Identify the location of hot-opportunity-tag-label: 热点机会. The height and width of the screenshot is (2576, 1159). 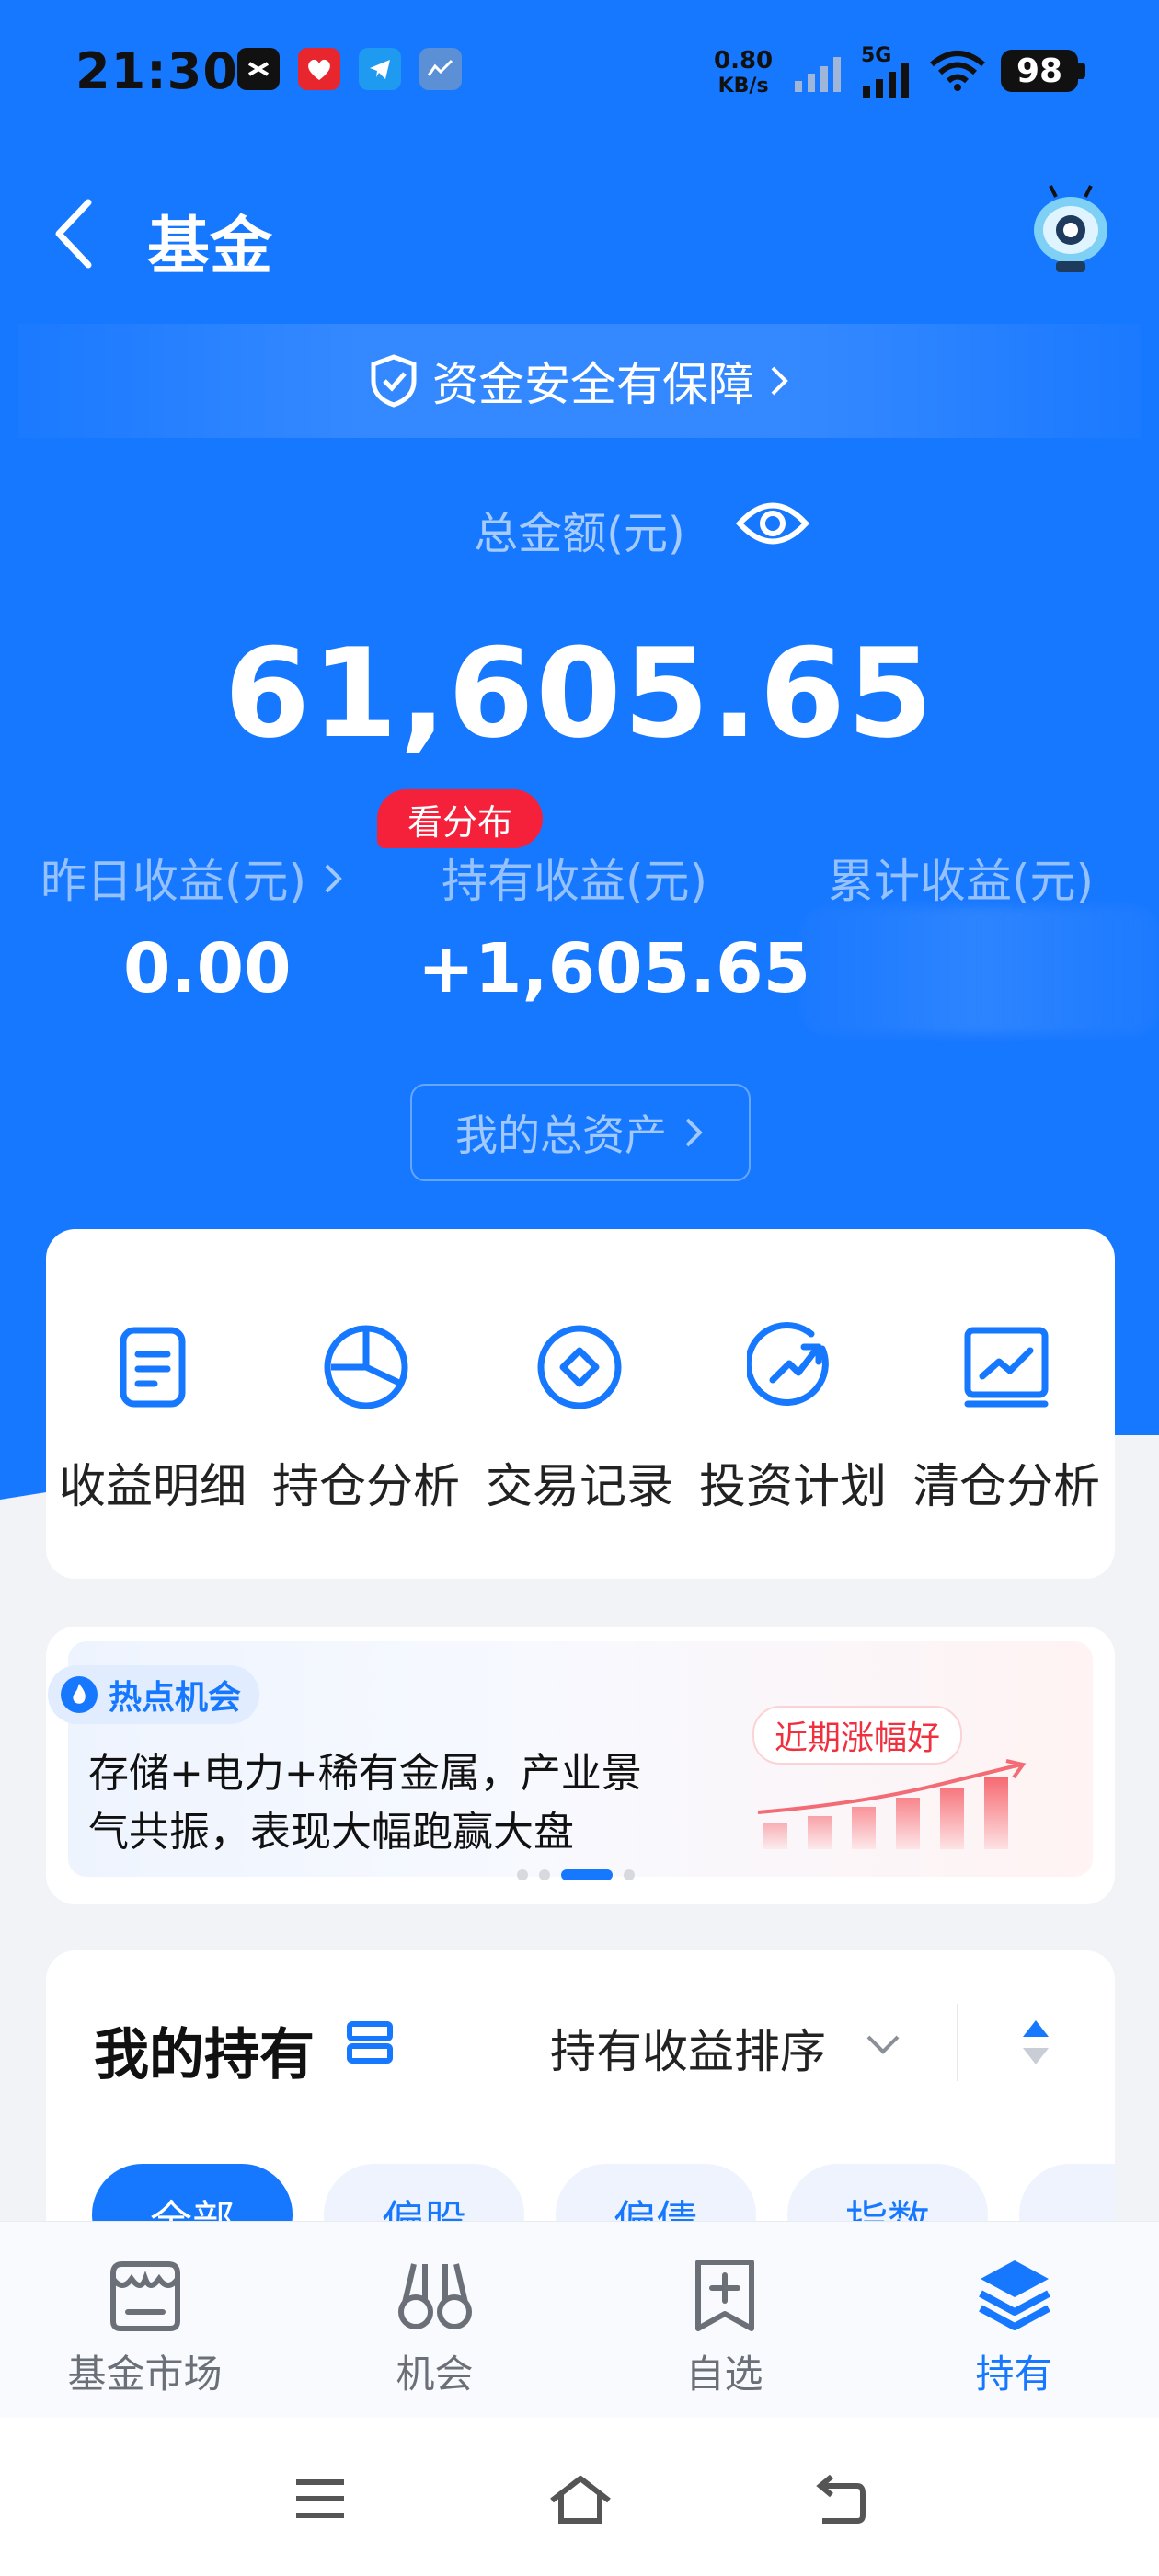
(175, 1698).